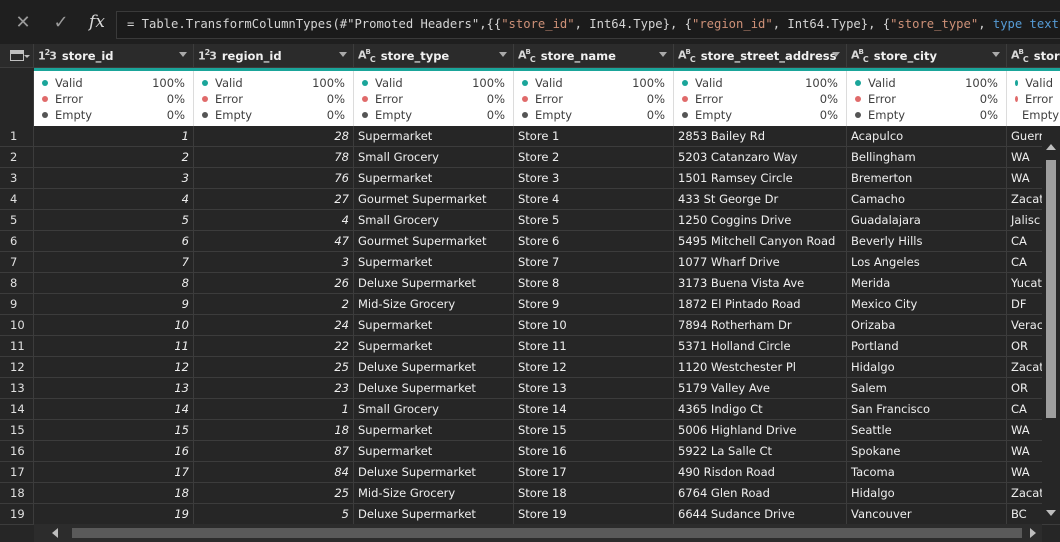 The image size is (1060, 542). Describe the element at coordinates (760, 304) in the screenshot. I see `cell-store-street-address: 1872 El Pintado Road` at that location.